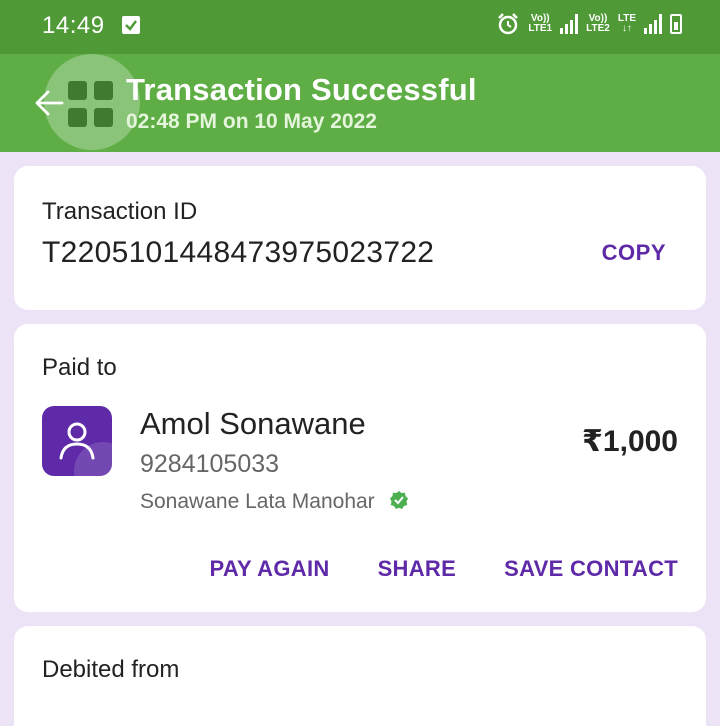  Describe the element at coordinates (676, 24) in the screenshot. I see `battery-icon` at that location.